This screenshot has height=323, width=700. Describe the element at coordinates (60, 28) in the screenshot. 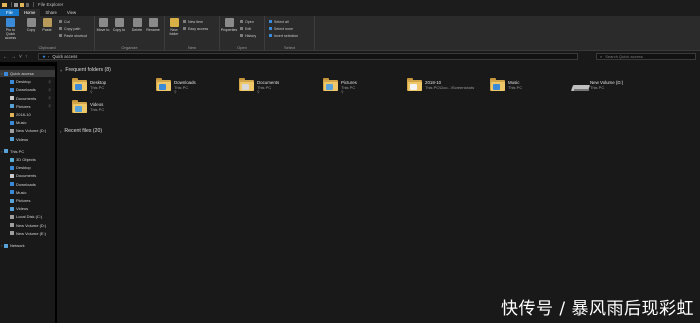

I see `copy-path-icon` at that location.